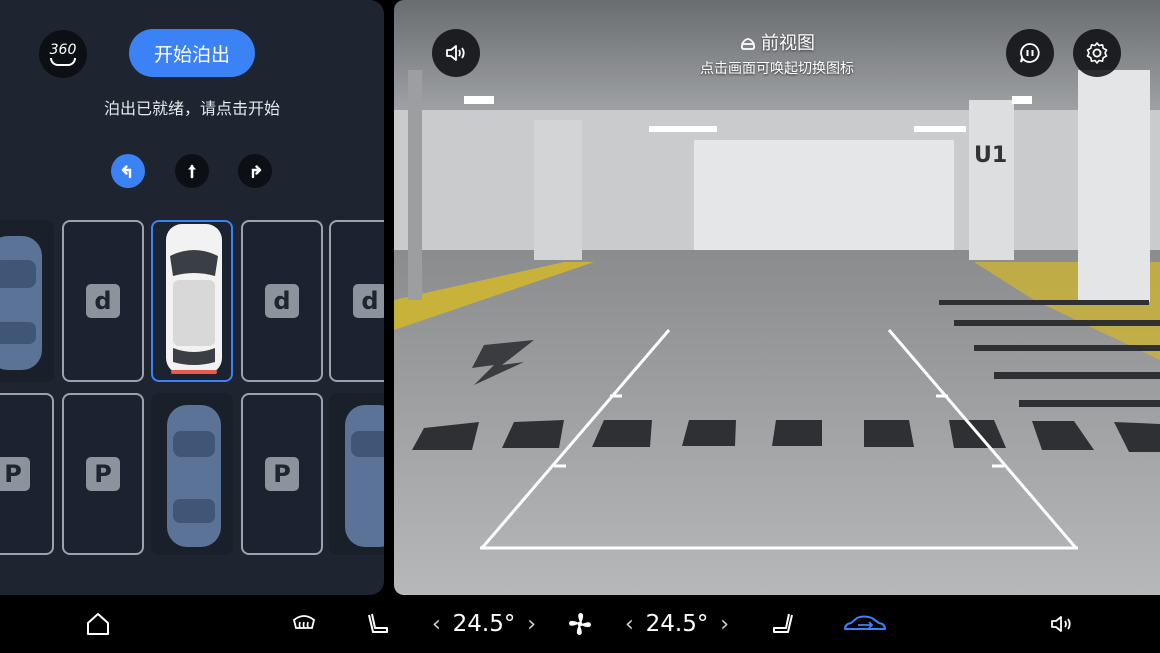 Image resolution: width=1160 pixels, height=653 pixels. I want to click on fan-button, so click(580, 624).